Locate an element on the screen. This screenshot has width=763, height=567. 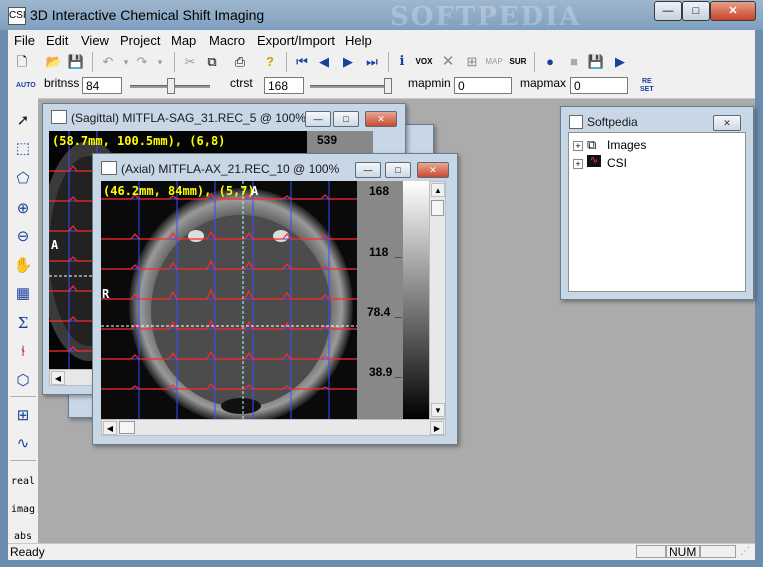
minimize-button: — is located at coordinates (668, 11).